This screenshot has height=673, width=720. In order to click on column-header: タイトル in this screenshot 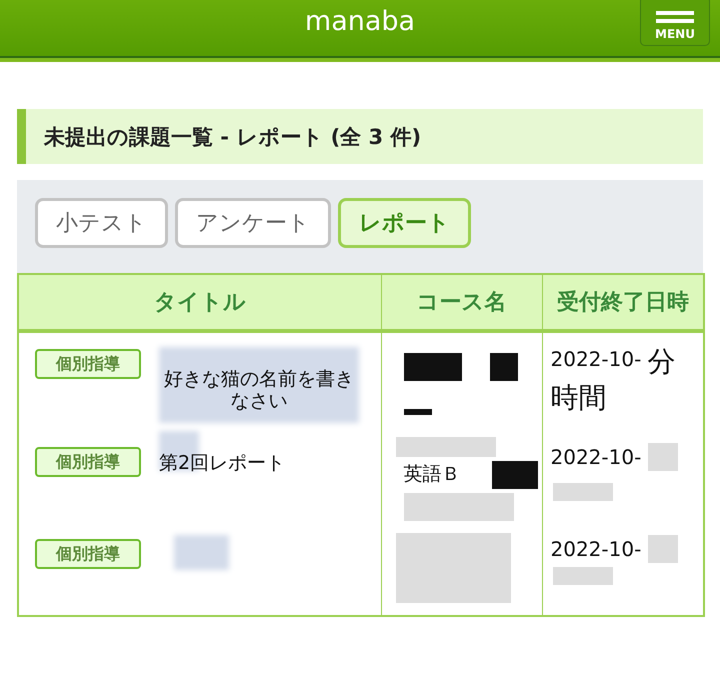, I will do `click(199, 302)`.